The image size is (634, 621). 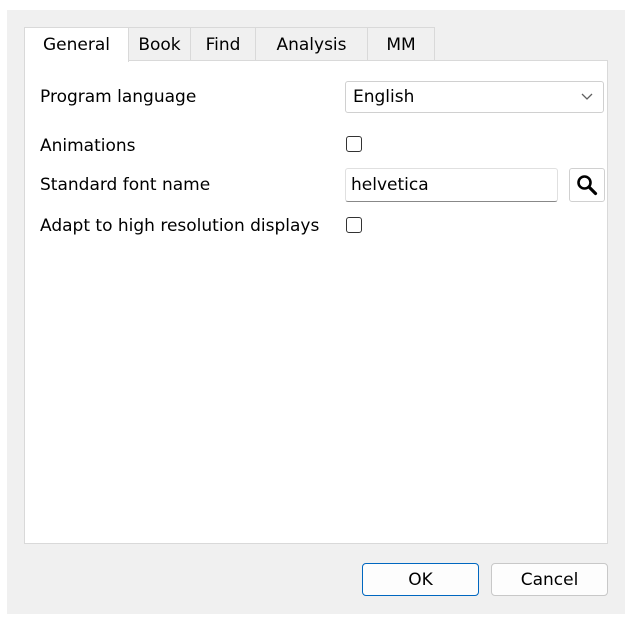 I want to click on high-resolution-label: Adapt to high resolution displays, so click(x=180, y=226).